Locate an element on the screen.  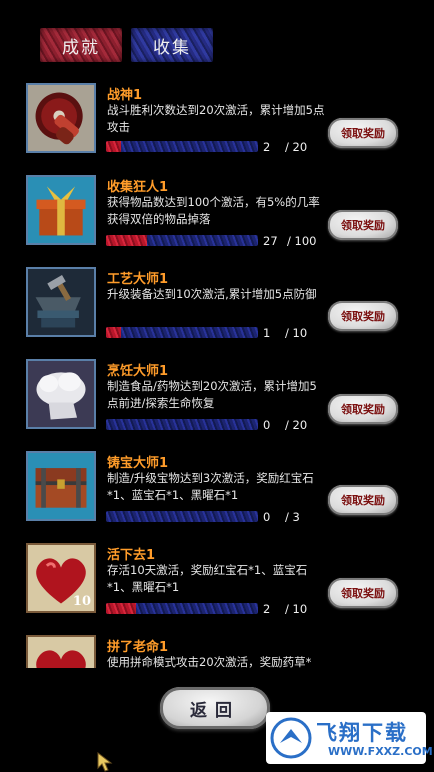
heart-badge: 10 is located at coordinates (81, 601).